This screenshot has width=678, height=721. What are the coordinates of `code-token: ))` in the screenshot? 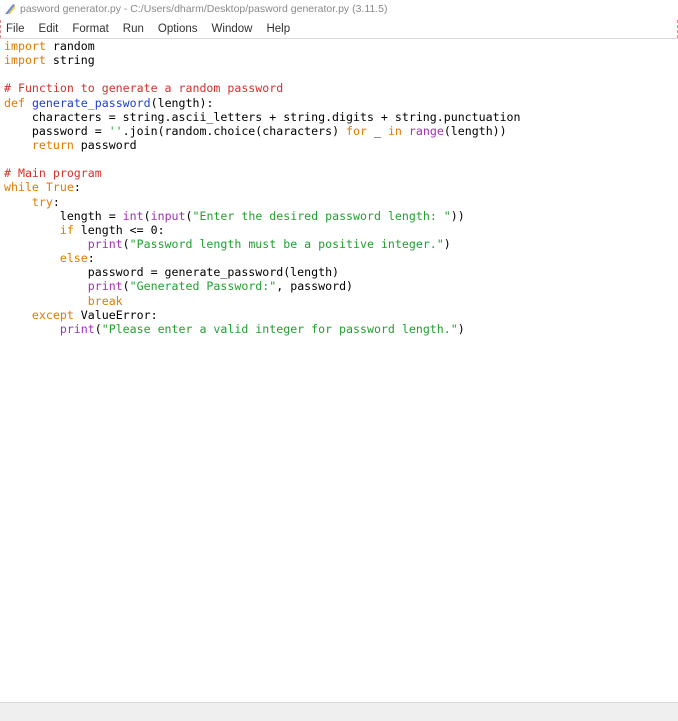 It's located at (457, 215).